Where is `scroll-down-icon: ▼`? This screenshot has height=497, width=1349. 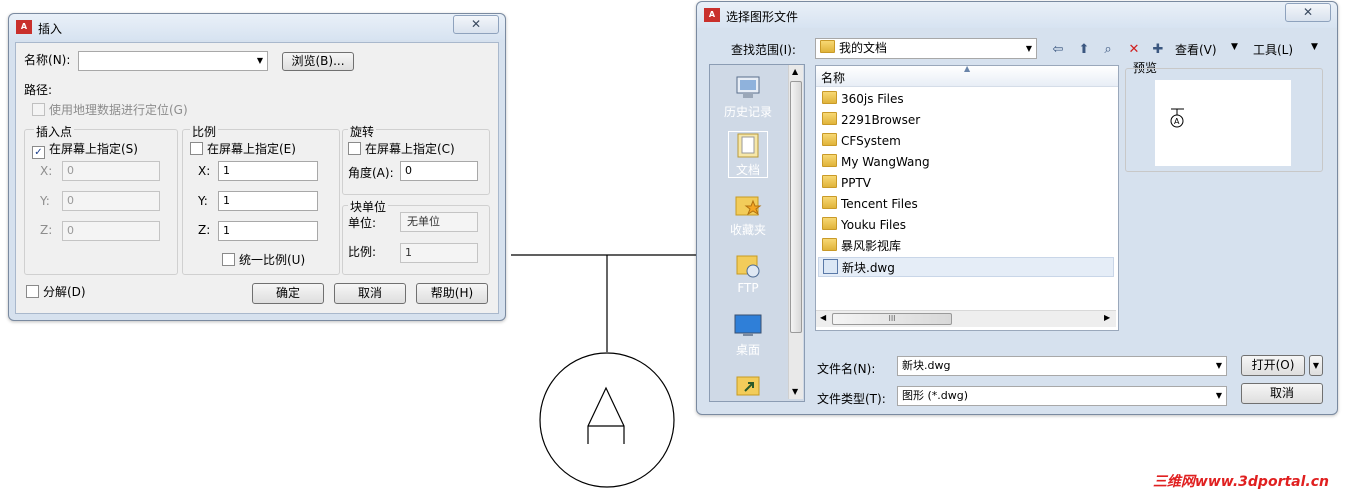 scroll-down-icon: ▼ is located at coordinates (795, 391).